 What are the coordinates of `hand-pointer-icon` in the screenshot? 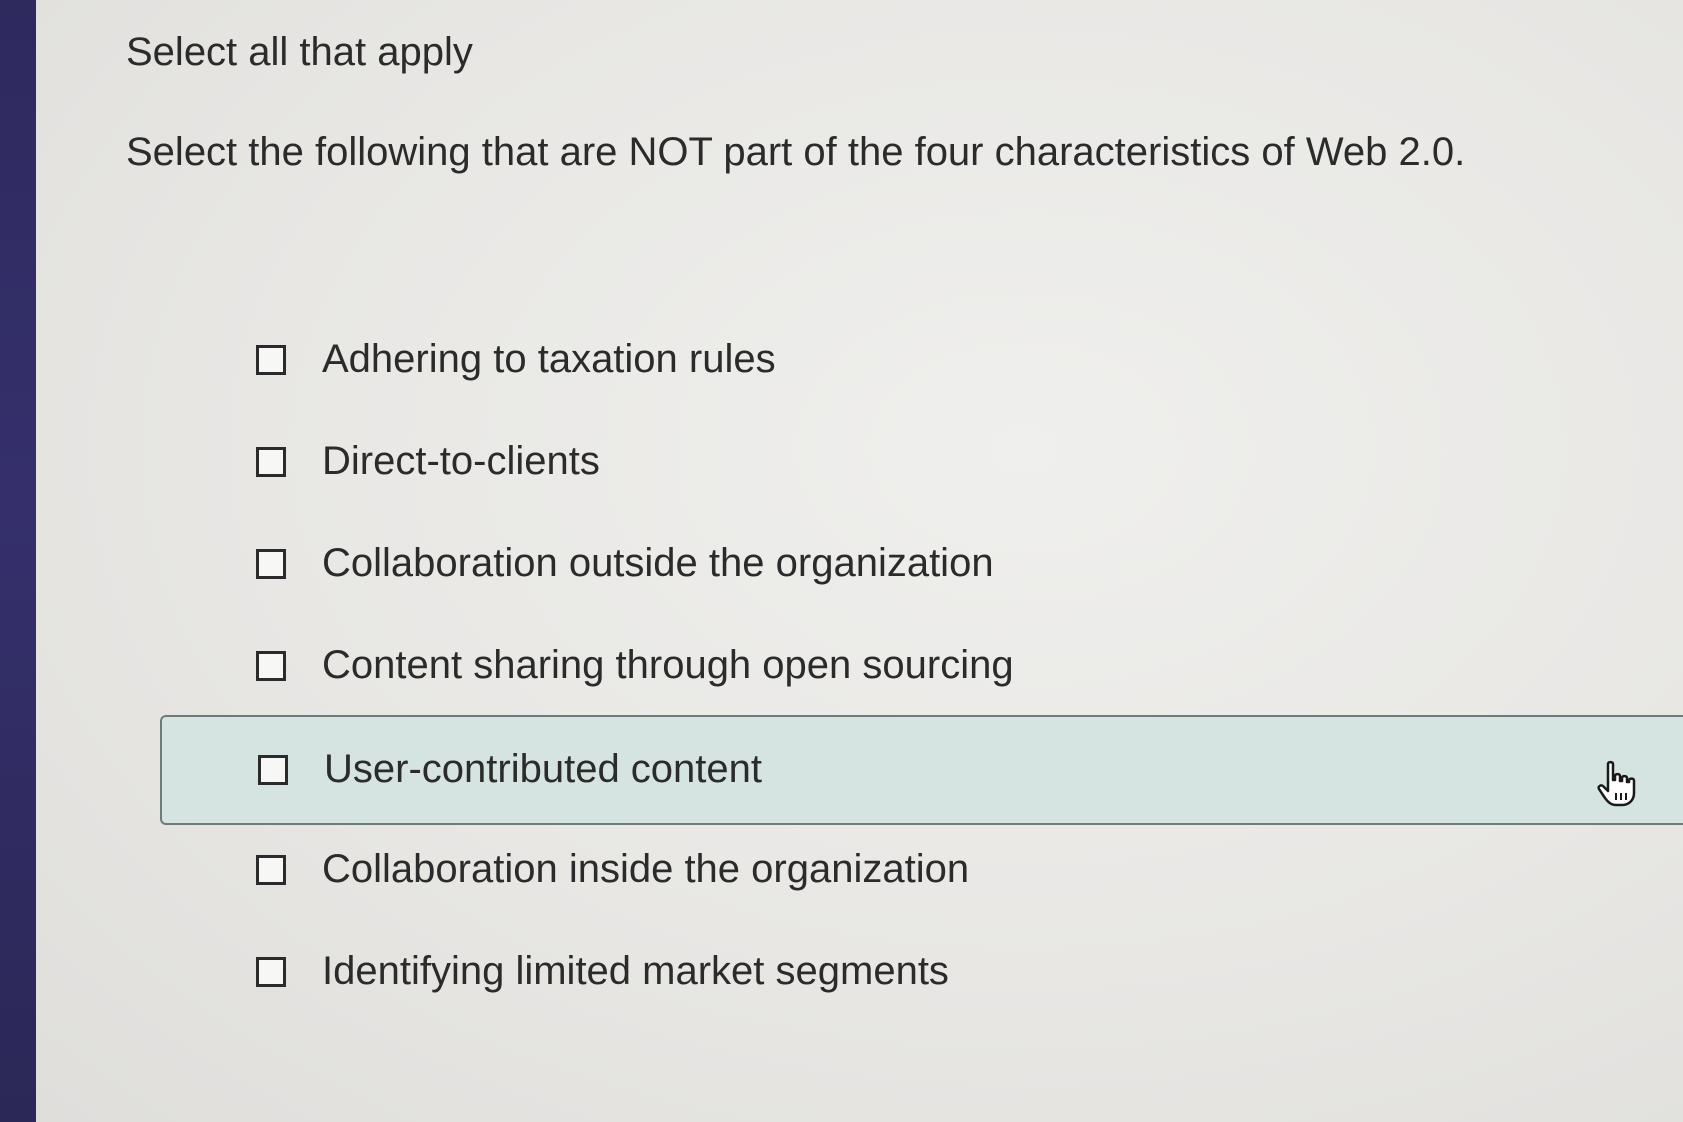 It's located at (1616, 783).